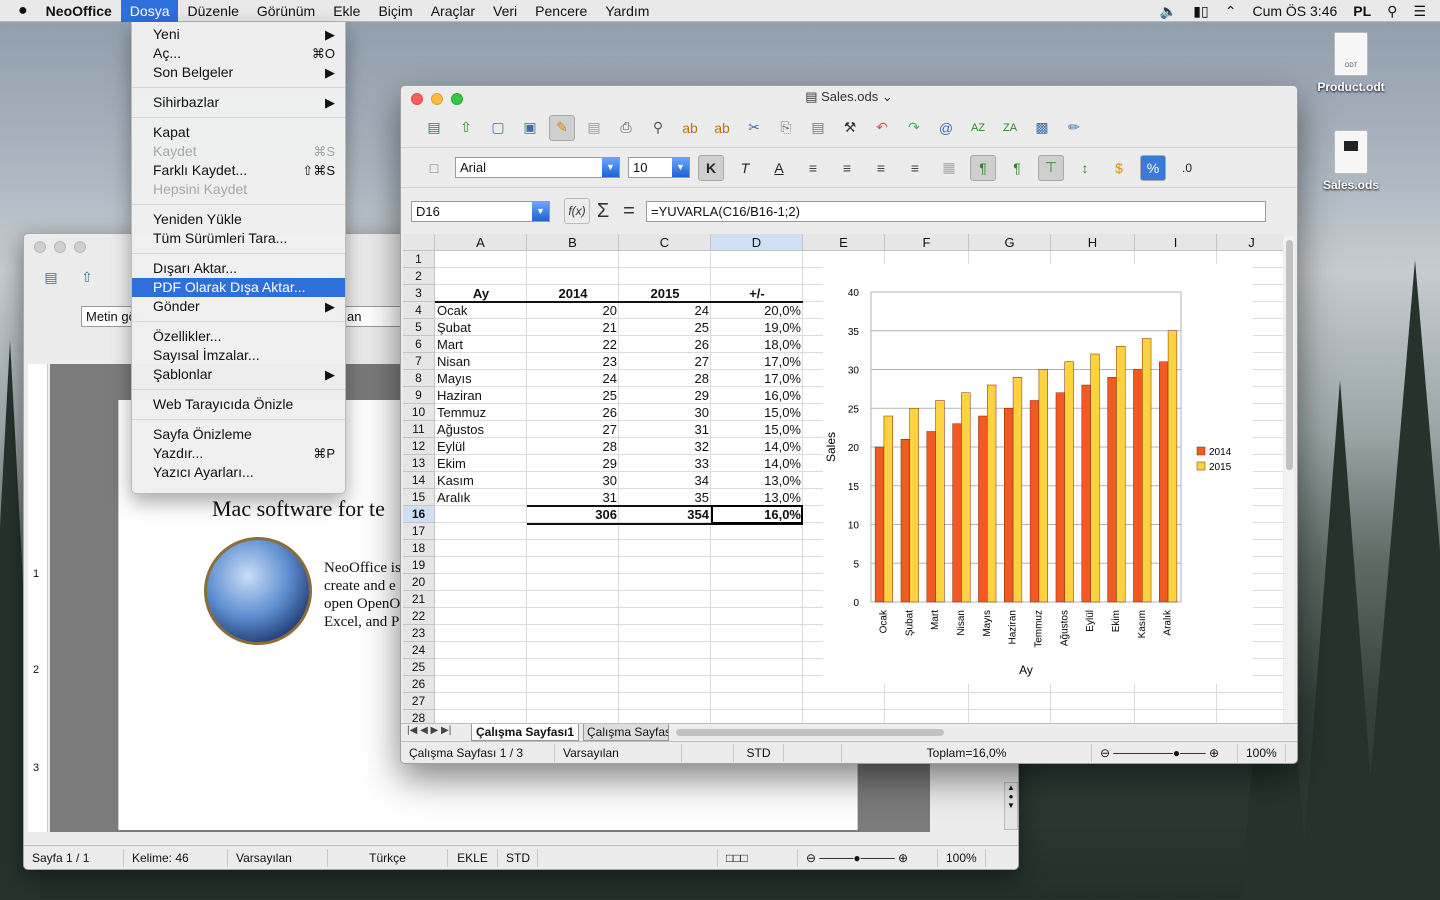 The height and width of the screenshot is (900, 1440). Describe the element at coordinates (434, 128) in the screenshot. I see `new-icon: ▤` at that location.